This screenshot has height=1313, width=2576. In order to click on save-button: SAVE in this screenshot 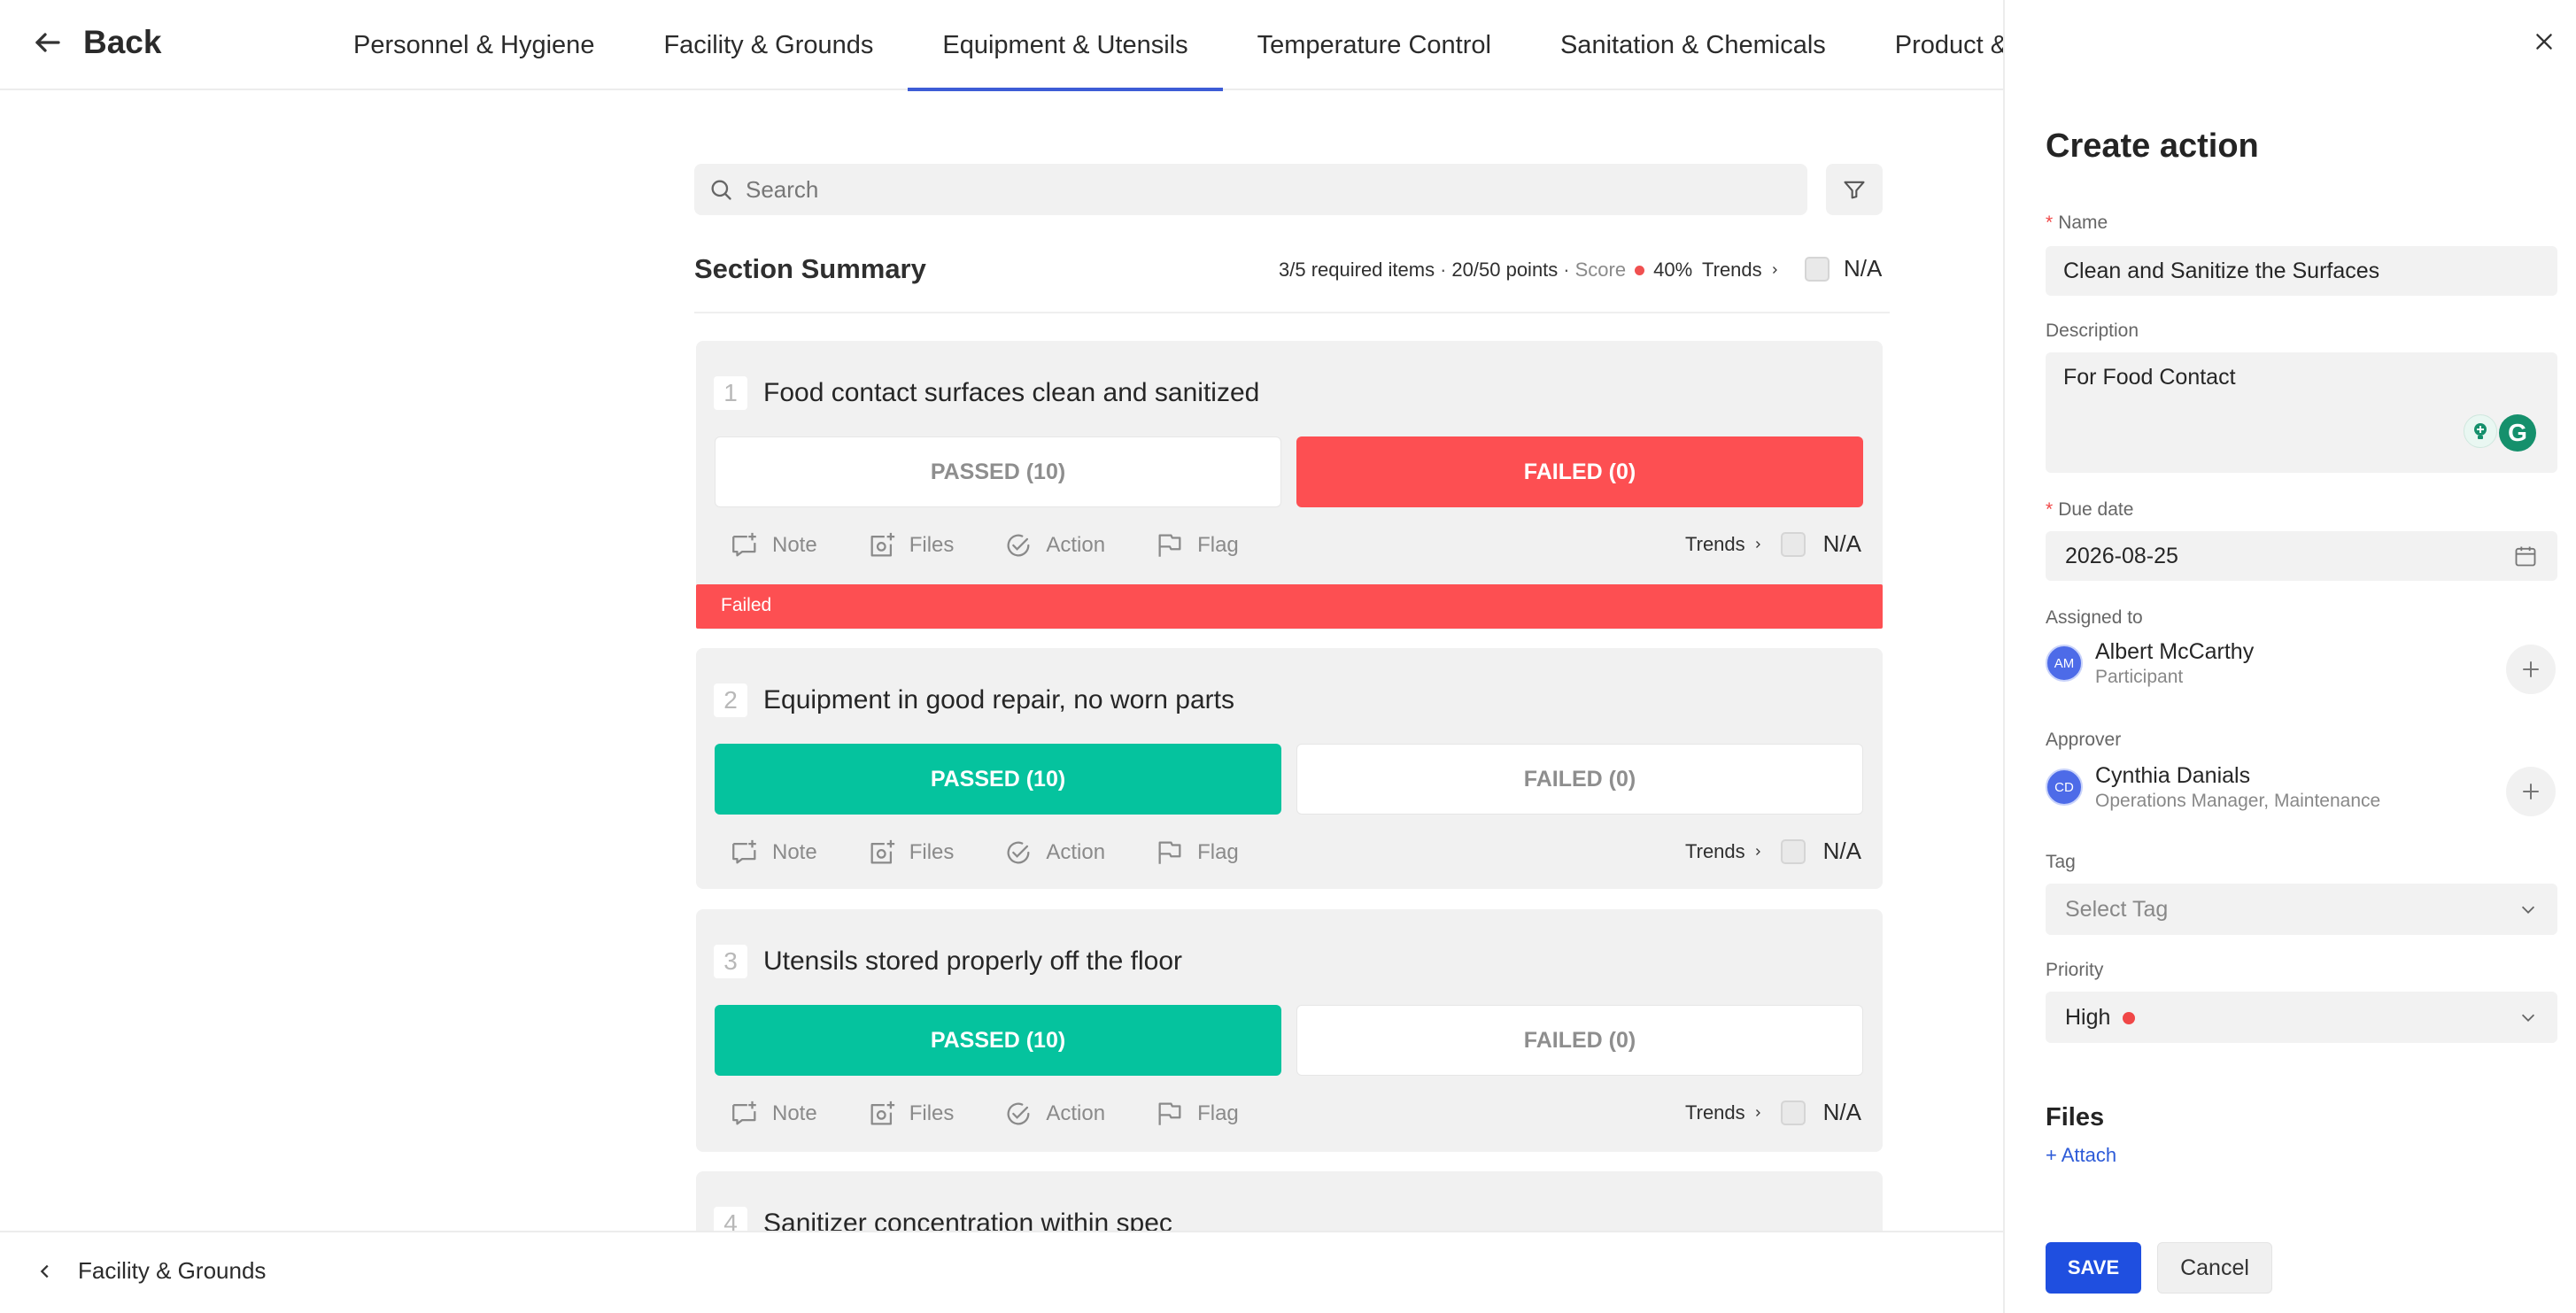, I will do `click(2093, 1268)`.